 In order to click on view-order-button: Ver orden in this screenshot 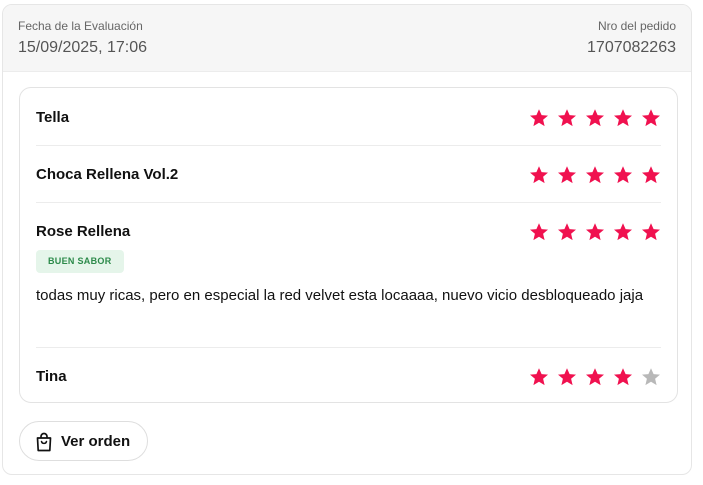, I will do `click(83, 441)`.